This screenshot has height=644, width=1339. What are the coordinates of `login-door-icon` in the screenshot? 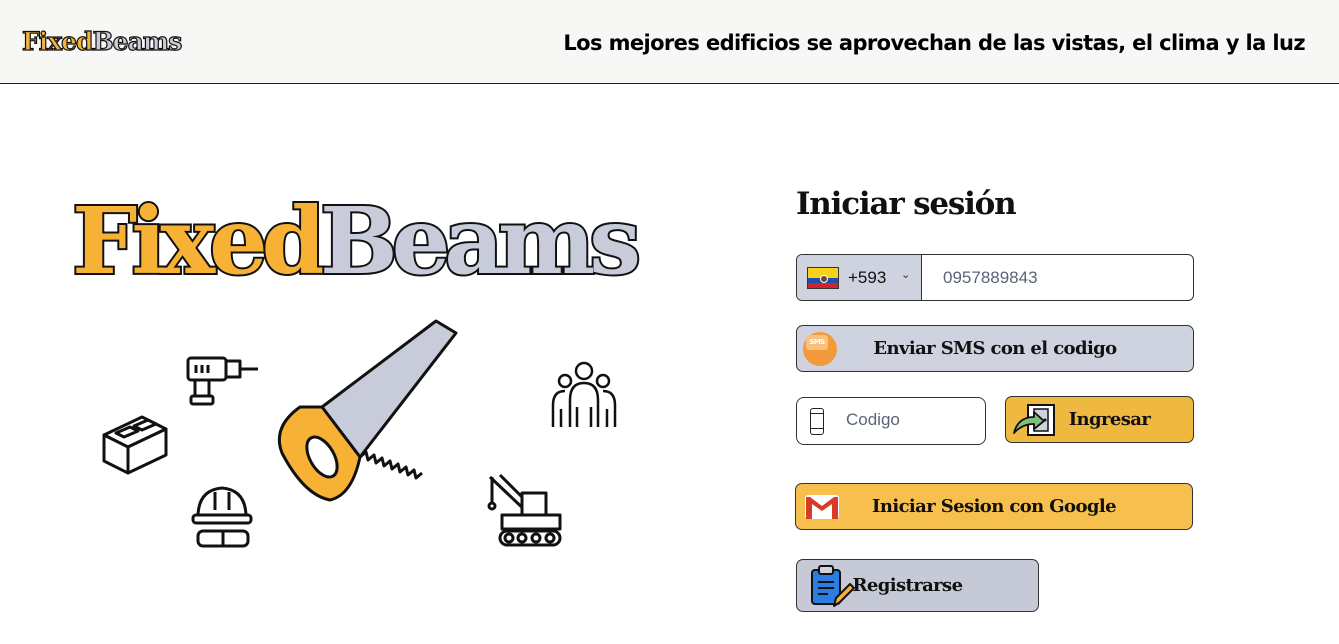 It's located at (1034, 420).